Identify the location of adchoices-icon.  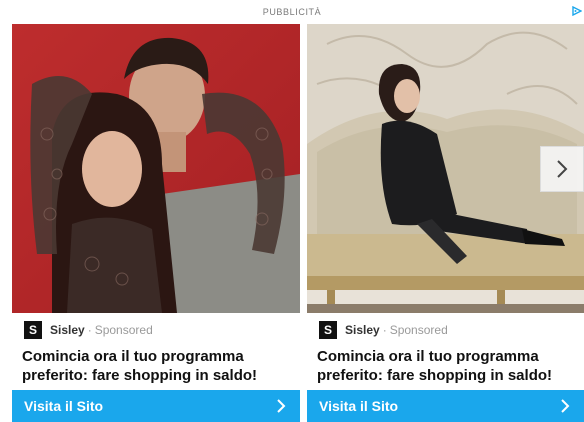
(577, 11).